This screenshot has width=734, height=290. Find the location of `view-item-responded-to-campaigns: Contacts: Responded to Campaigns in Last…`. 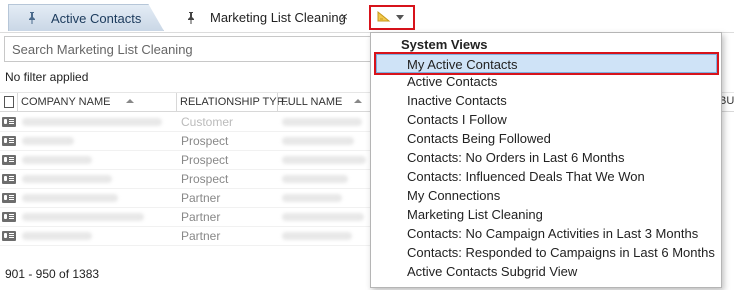

view-item-responded-to-campaigns: Contacts: Responded to Campaigns in Last… is located at coordinates (561, 252).